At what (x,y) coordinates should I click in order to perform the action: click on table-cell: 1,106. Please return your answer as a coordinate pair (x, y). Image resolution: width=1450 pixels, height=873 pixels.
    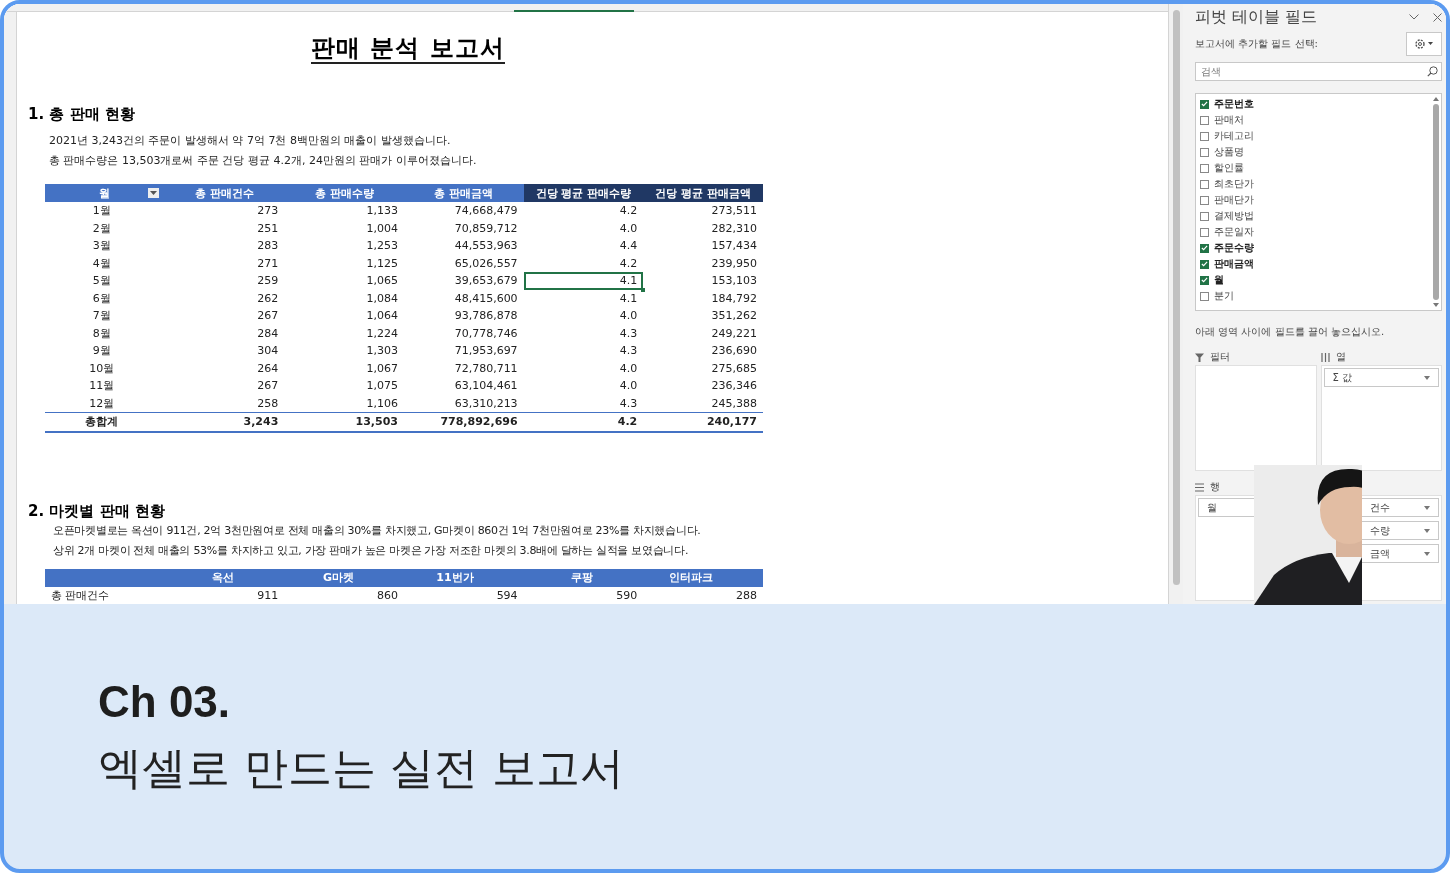
    Looking at the image, I should click on (344, 403).